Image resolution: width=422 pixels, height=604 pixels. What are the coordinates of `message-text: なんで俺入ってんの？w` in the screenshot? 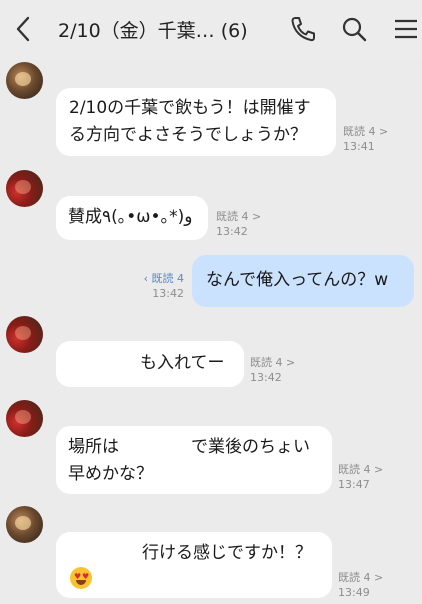 It's located at (297, 280).